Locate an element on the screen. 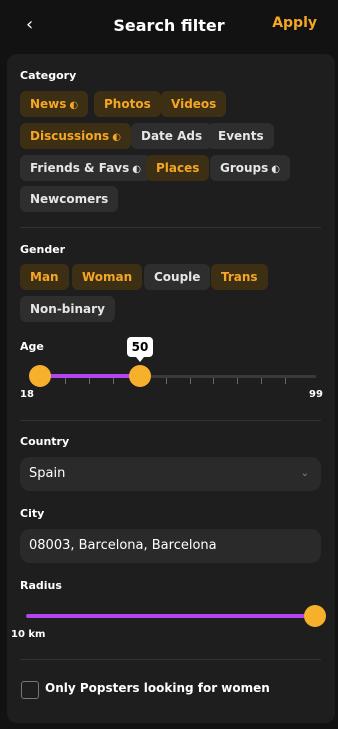 Image resolution: width=338 pixels, height=729 pixels. chip-man: Man is located at coordinates (44, 277).